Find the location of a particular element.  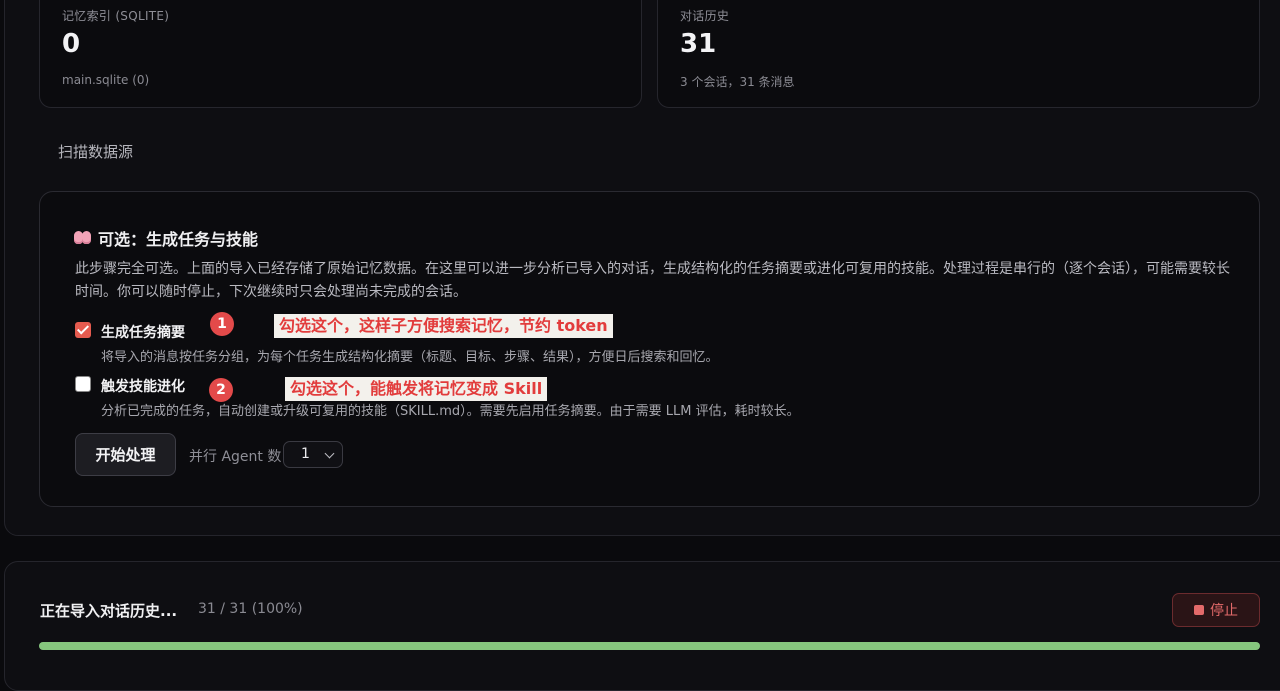

section-title: 扫描数据源 is located at coordinates (96, 152).